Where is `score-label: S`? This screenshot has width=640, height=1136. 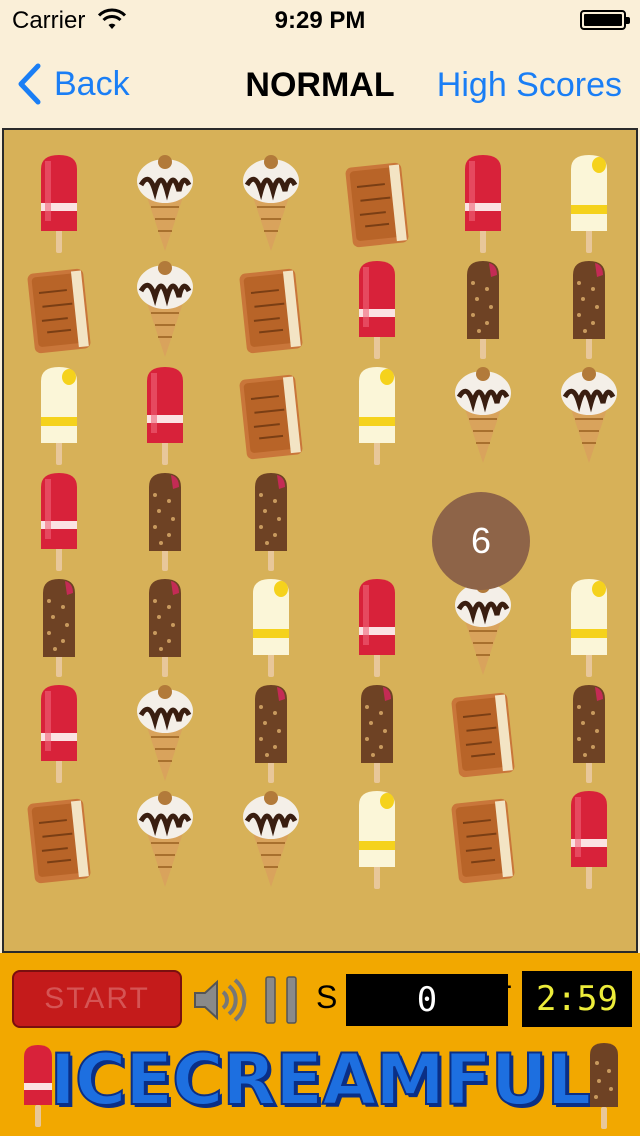 score-label: S is located at coordinates (327, 997).